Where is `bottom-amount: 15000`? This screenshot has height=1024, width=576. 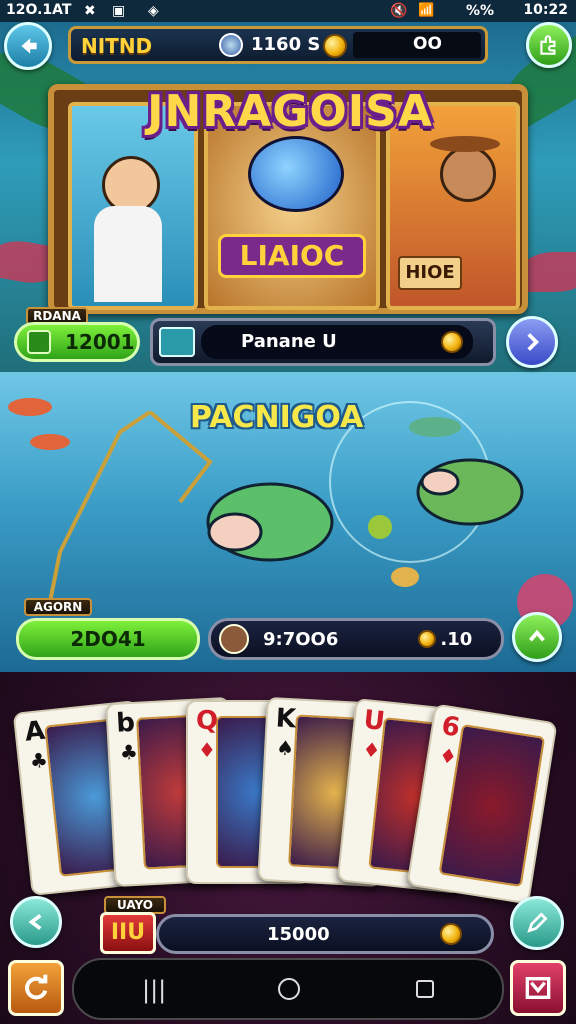 bottom-amount: 15000 is located at coordinates (298, 934).